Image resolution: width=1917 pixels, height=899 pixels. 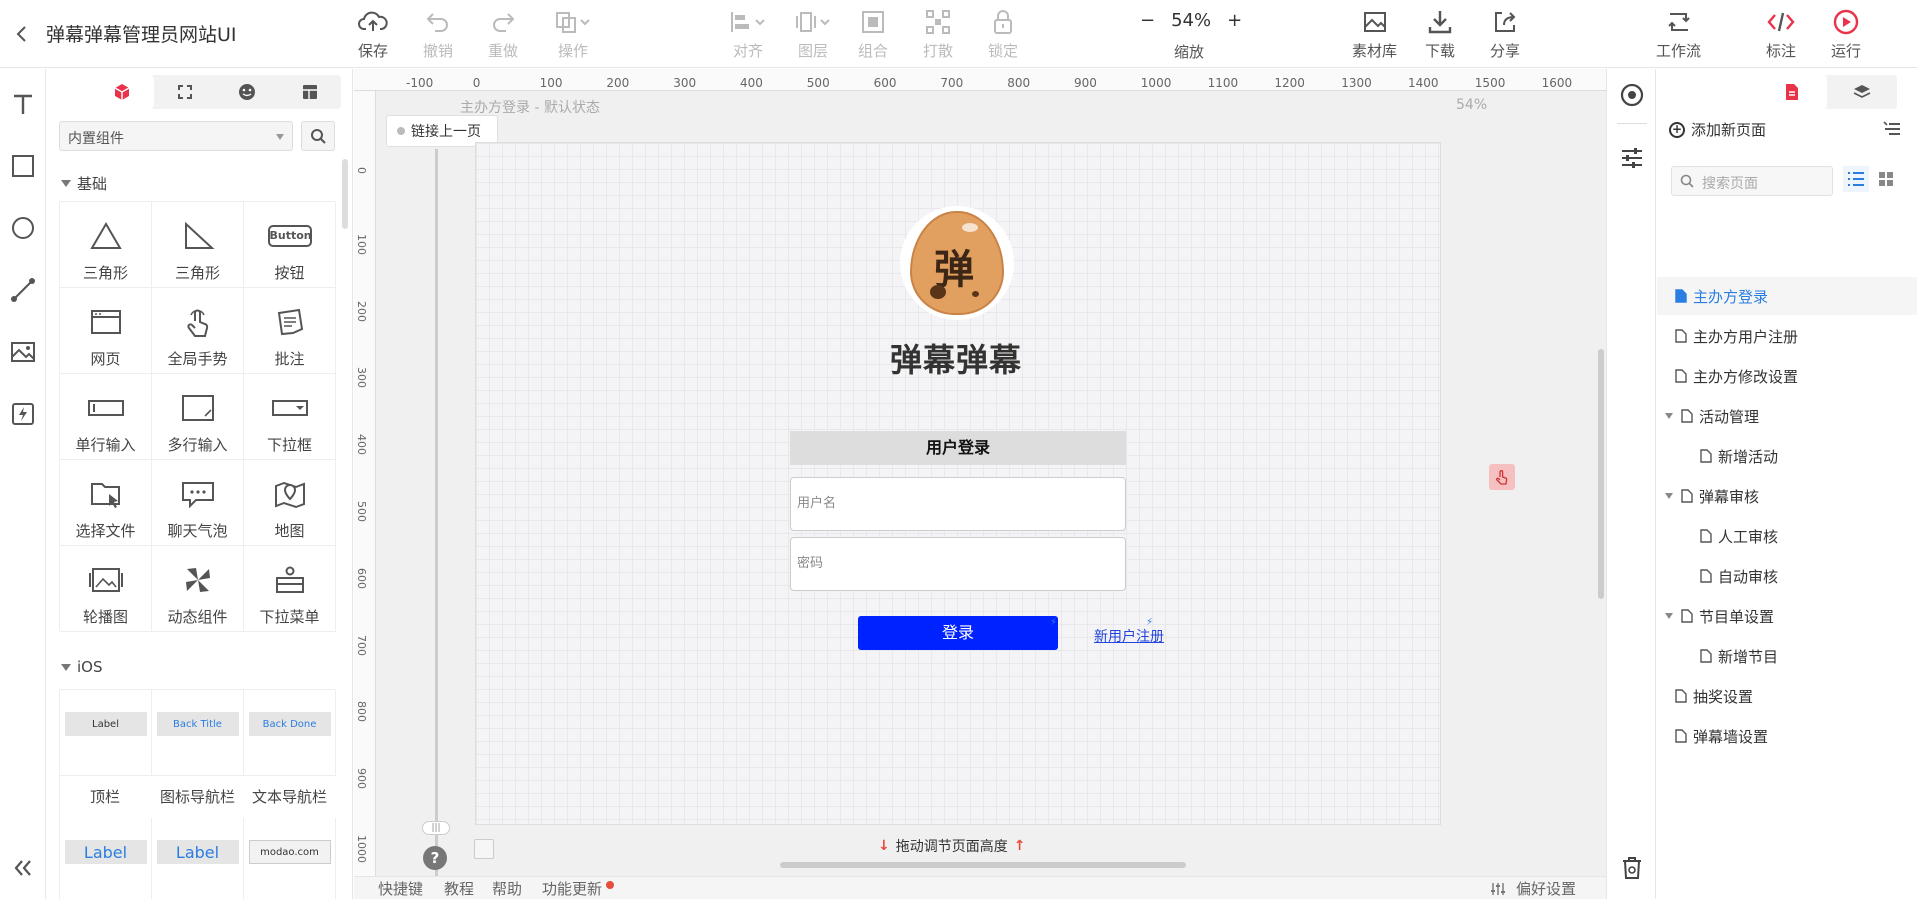 I want to click on grid-view-icon, so click(x=1886, y=179).